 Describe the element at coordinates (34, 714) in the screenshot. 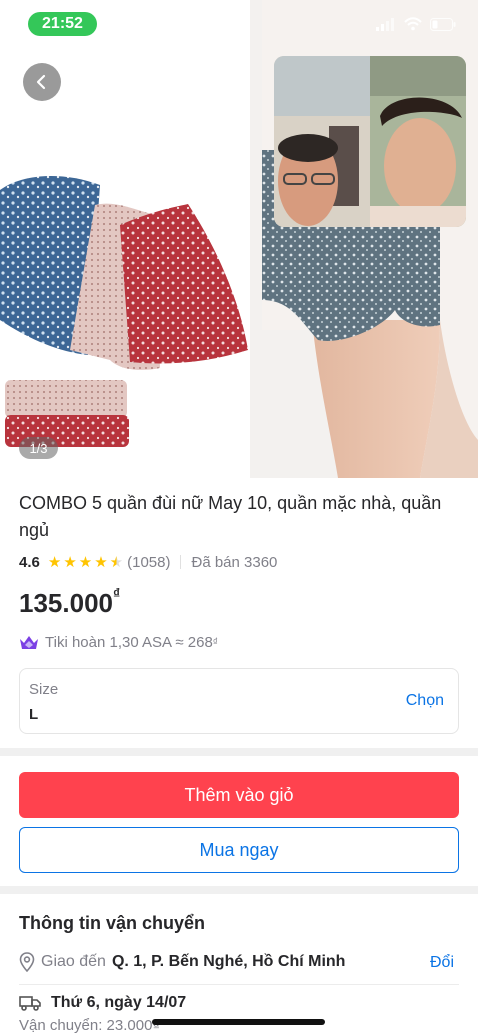

I see `size-value: L` at that location.